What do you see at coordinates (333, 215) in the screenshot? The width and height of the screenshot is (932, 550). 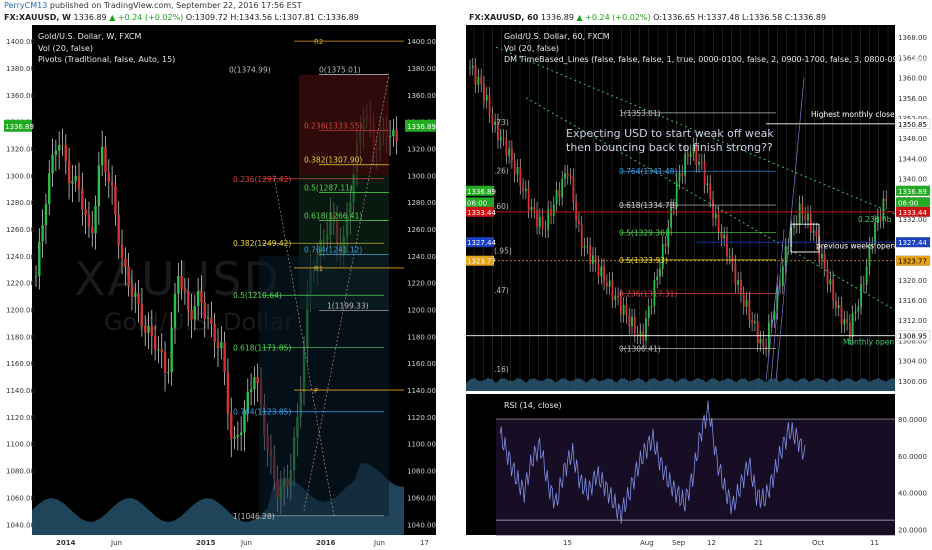 I see `fib-right-label: 0.618(1266.41)` at bounding box center [333, 215].